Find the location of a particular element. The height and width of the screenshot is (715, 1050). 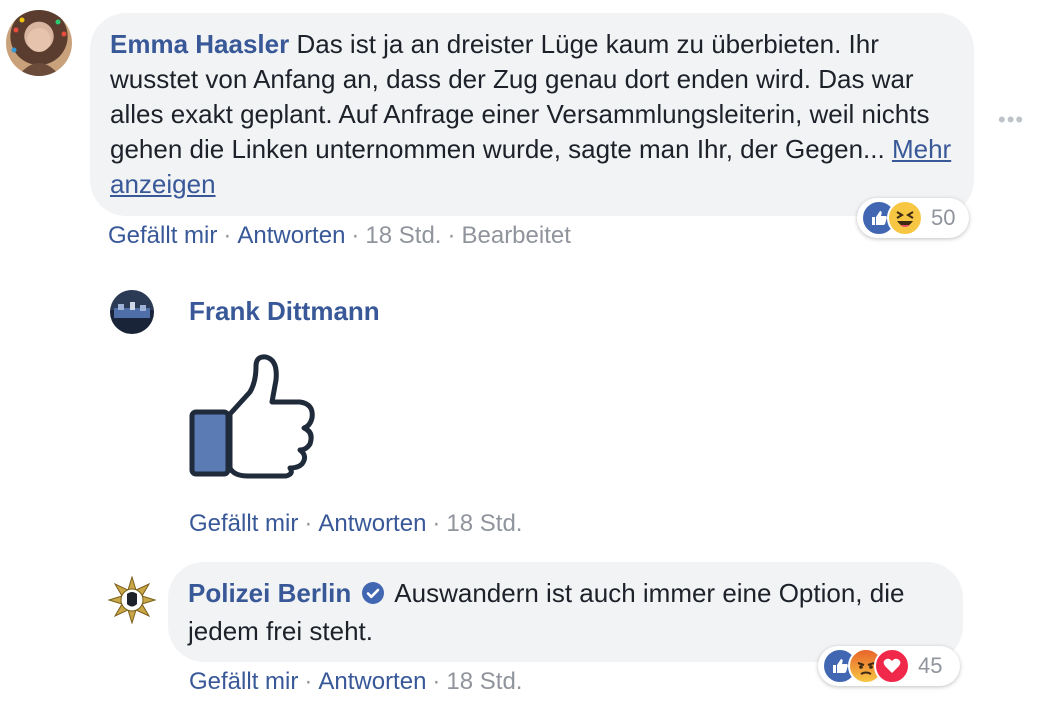

avatar-emma-haasler is located at coordinates (39, 43).